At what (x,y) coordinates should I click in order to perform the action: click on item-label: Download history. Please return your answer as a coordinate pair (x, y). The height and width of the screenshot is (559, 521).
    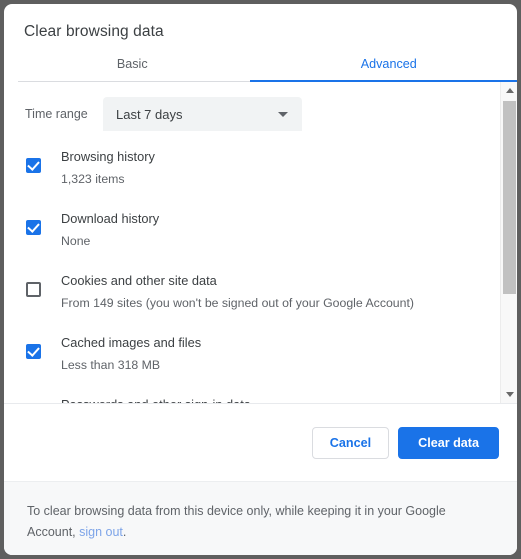
    Looking at the image, I should click on (110, 218).